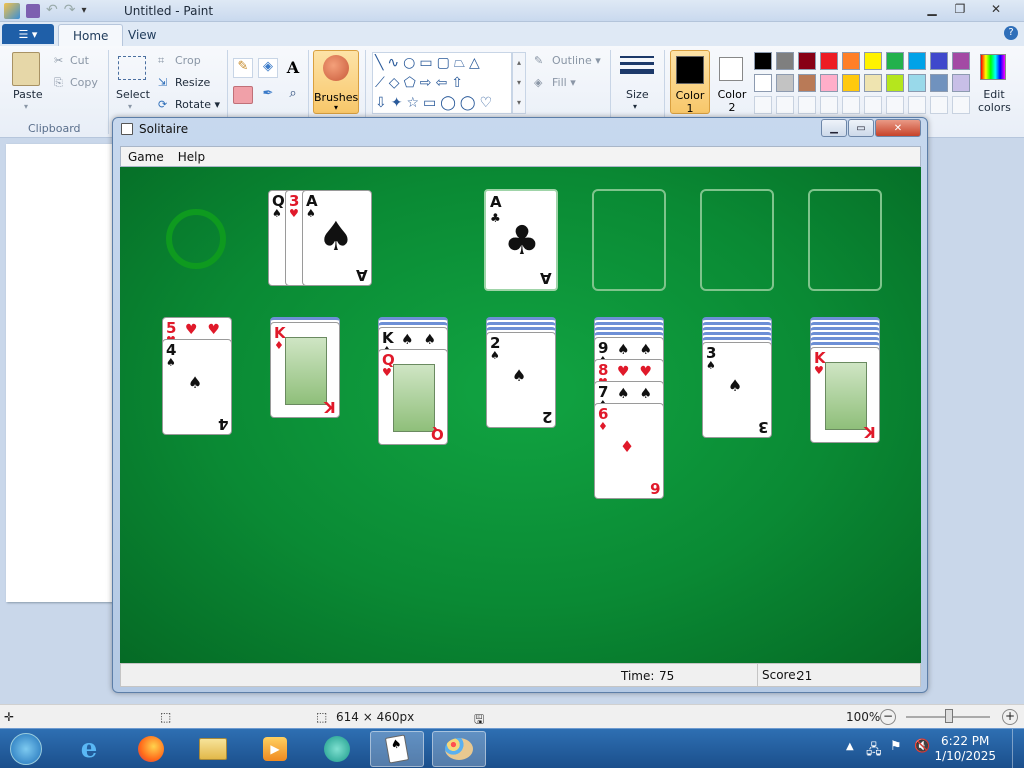 The image size is (1024, 768). I want to click on minimize-button: ▁, so click(932, 9).